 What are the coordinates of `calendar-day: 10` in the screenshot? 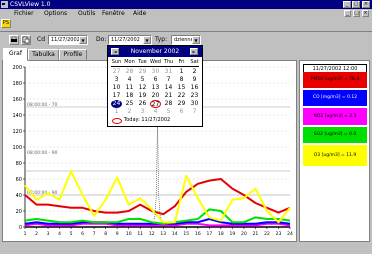 It's located at (116, 88).